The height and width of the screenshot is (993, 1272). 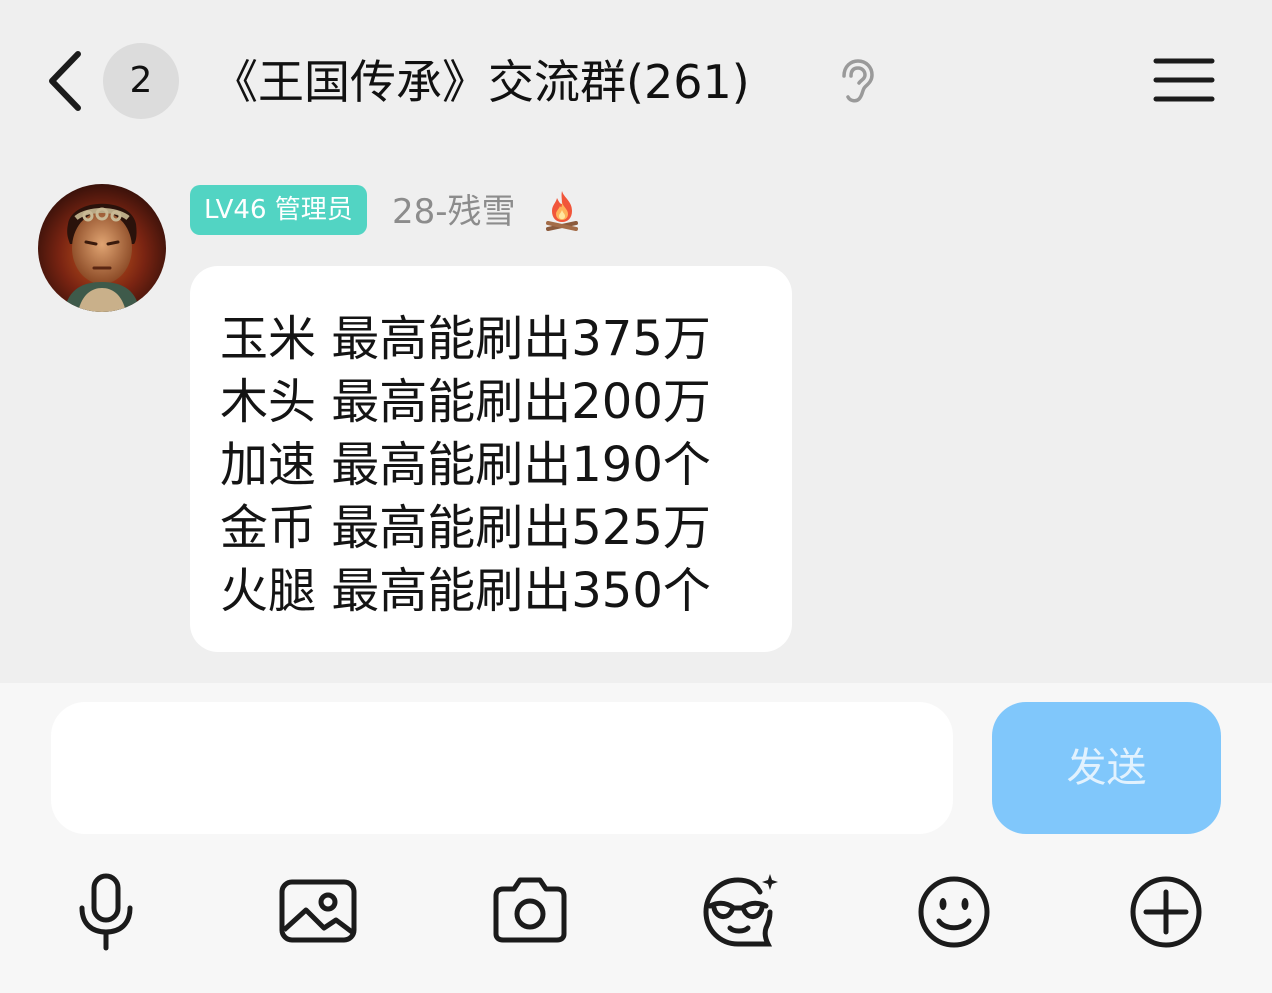 I want to click on sender-name: 28-残雪, so click(x=454, y=212).